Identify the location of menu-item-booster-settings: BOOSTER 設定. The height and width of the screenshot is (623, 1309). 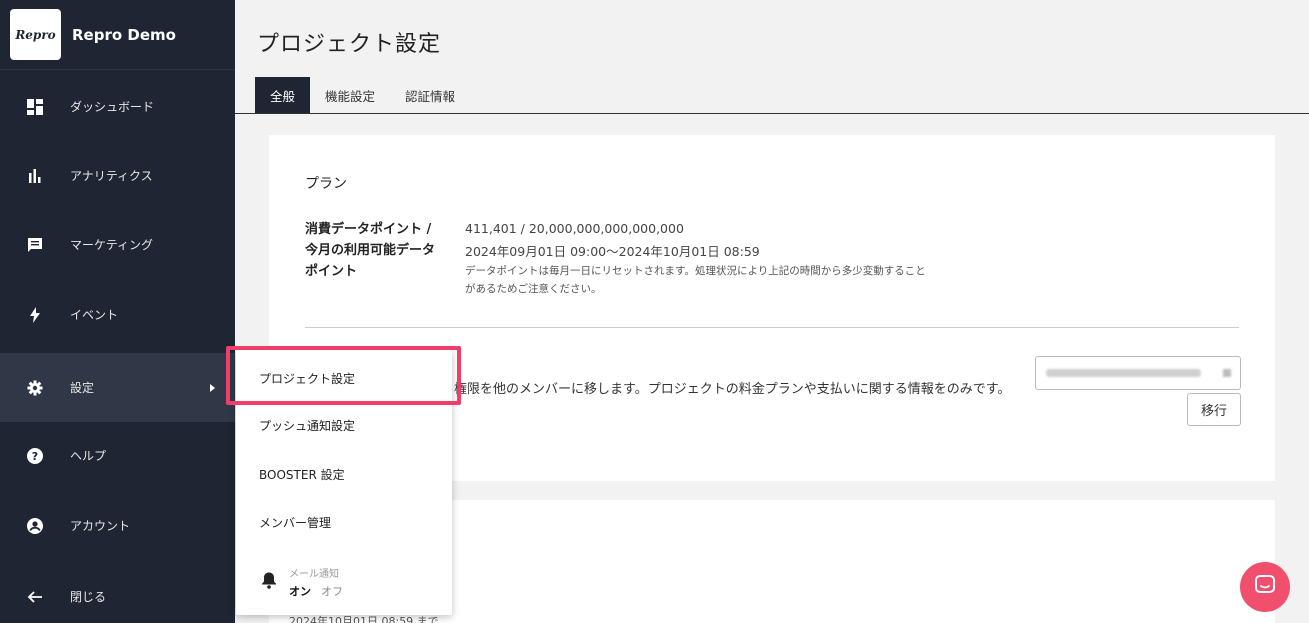
(302, 474).